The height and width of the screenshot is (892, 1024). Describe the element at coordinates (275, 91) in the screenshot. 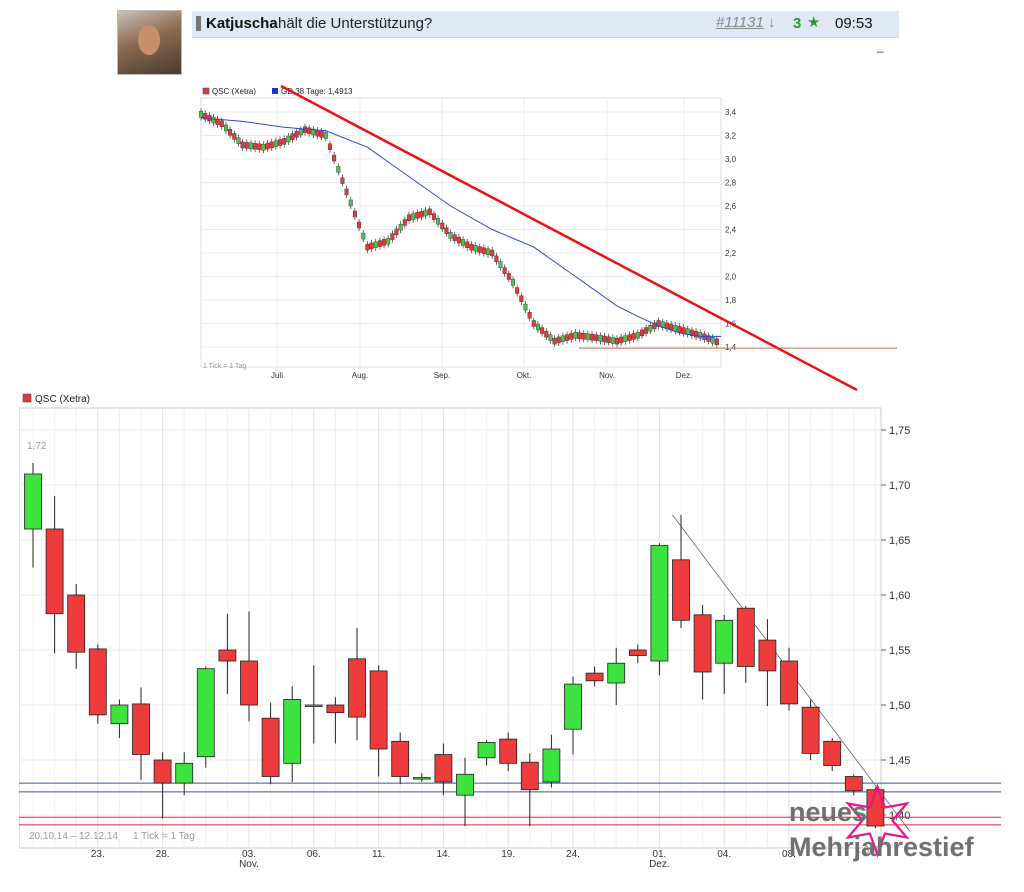

I see `legend-swatch-gd` at that location.